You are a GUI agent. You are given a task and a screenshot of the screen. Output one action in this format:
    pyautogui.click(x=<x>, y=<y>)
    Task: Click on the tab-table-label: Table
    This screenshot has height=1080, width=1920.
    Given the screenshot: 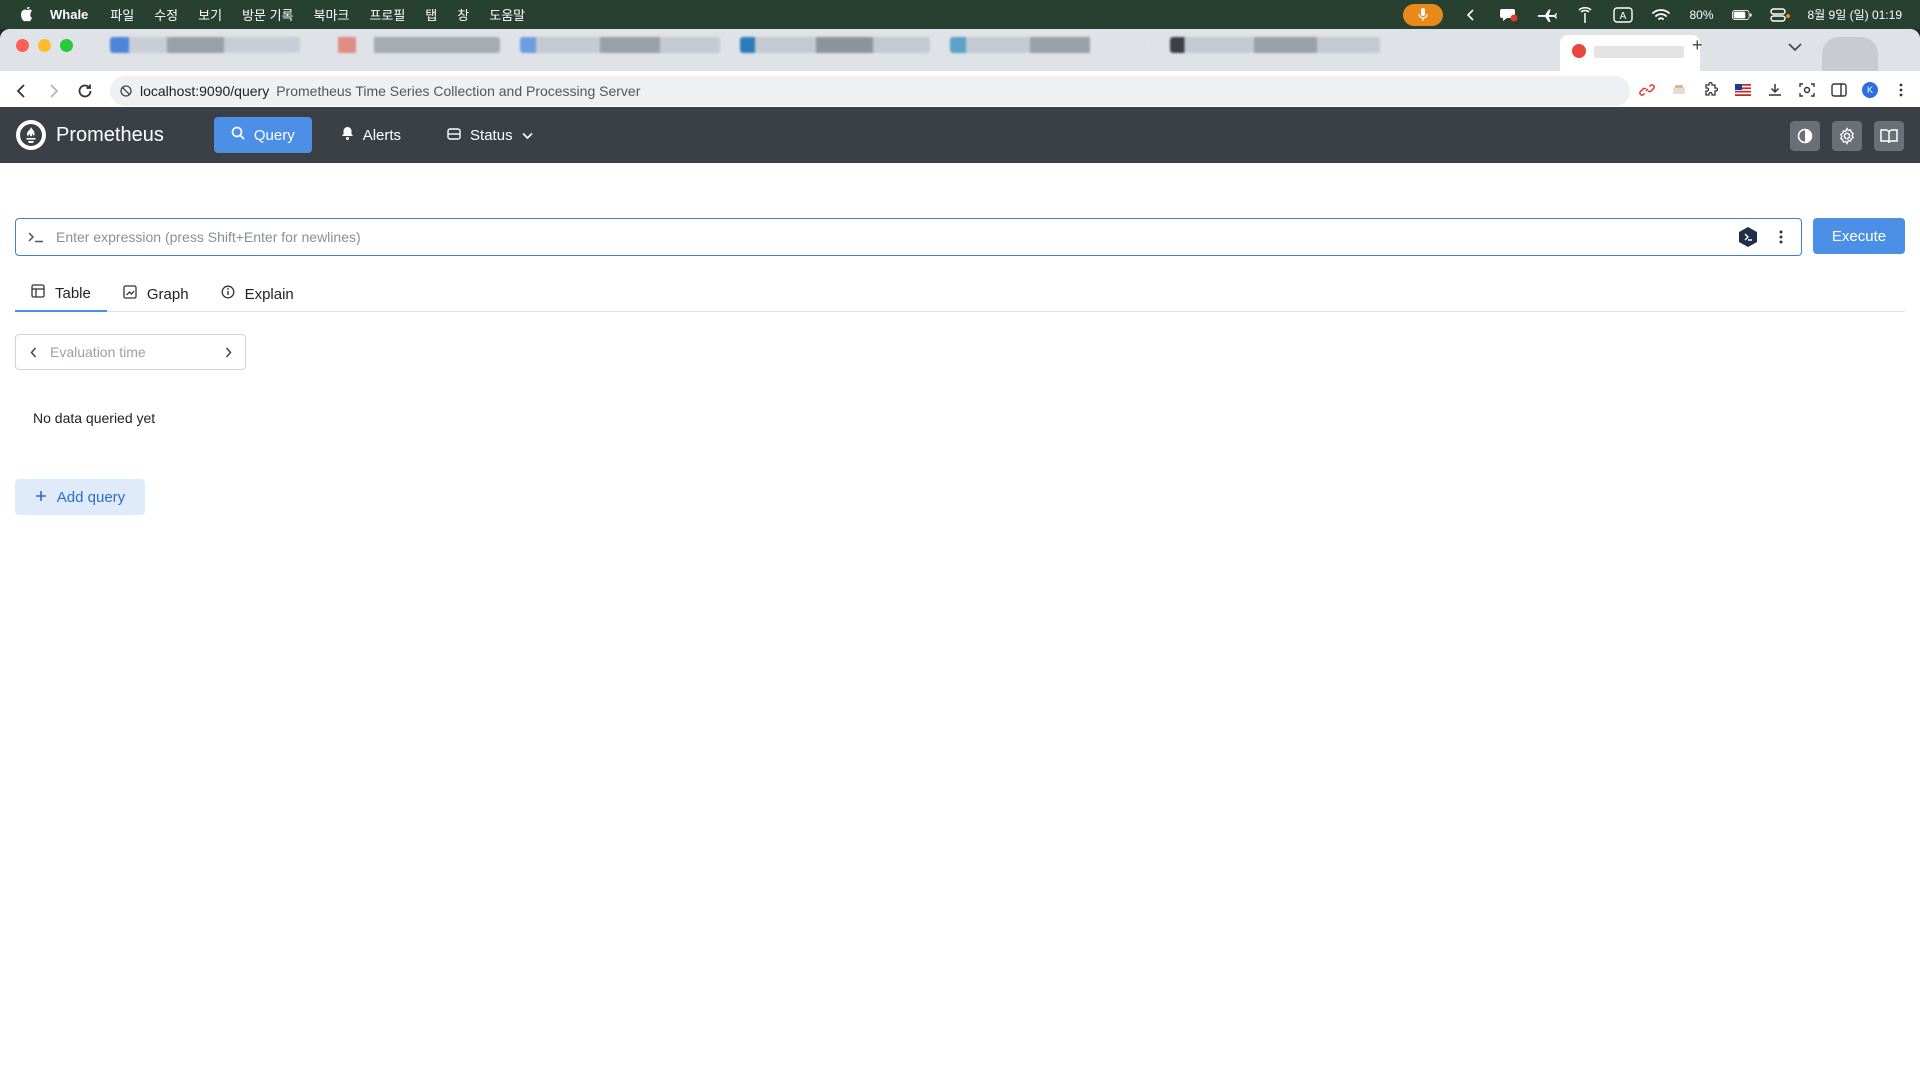 What is the action you would take?
    pyautogui.click(x=73, y=293)
    